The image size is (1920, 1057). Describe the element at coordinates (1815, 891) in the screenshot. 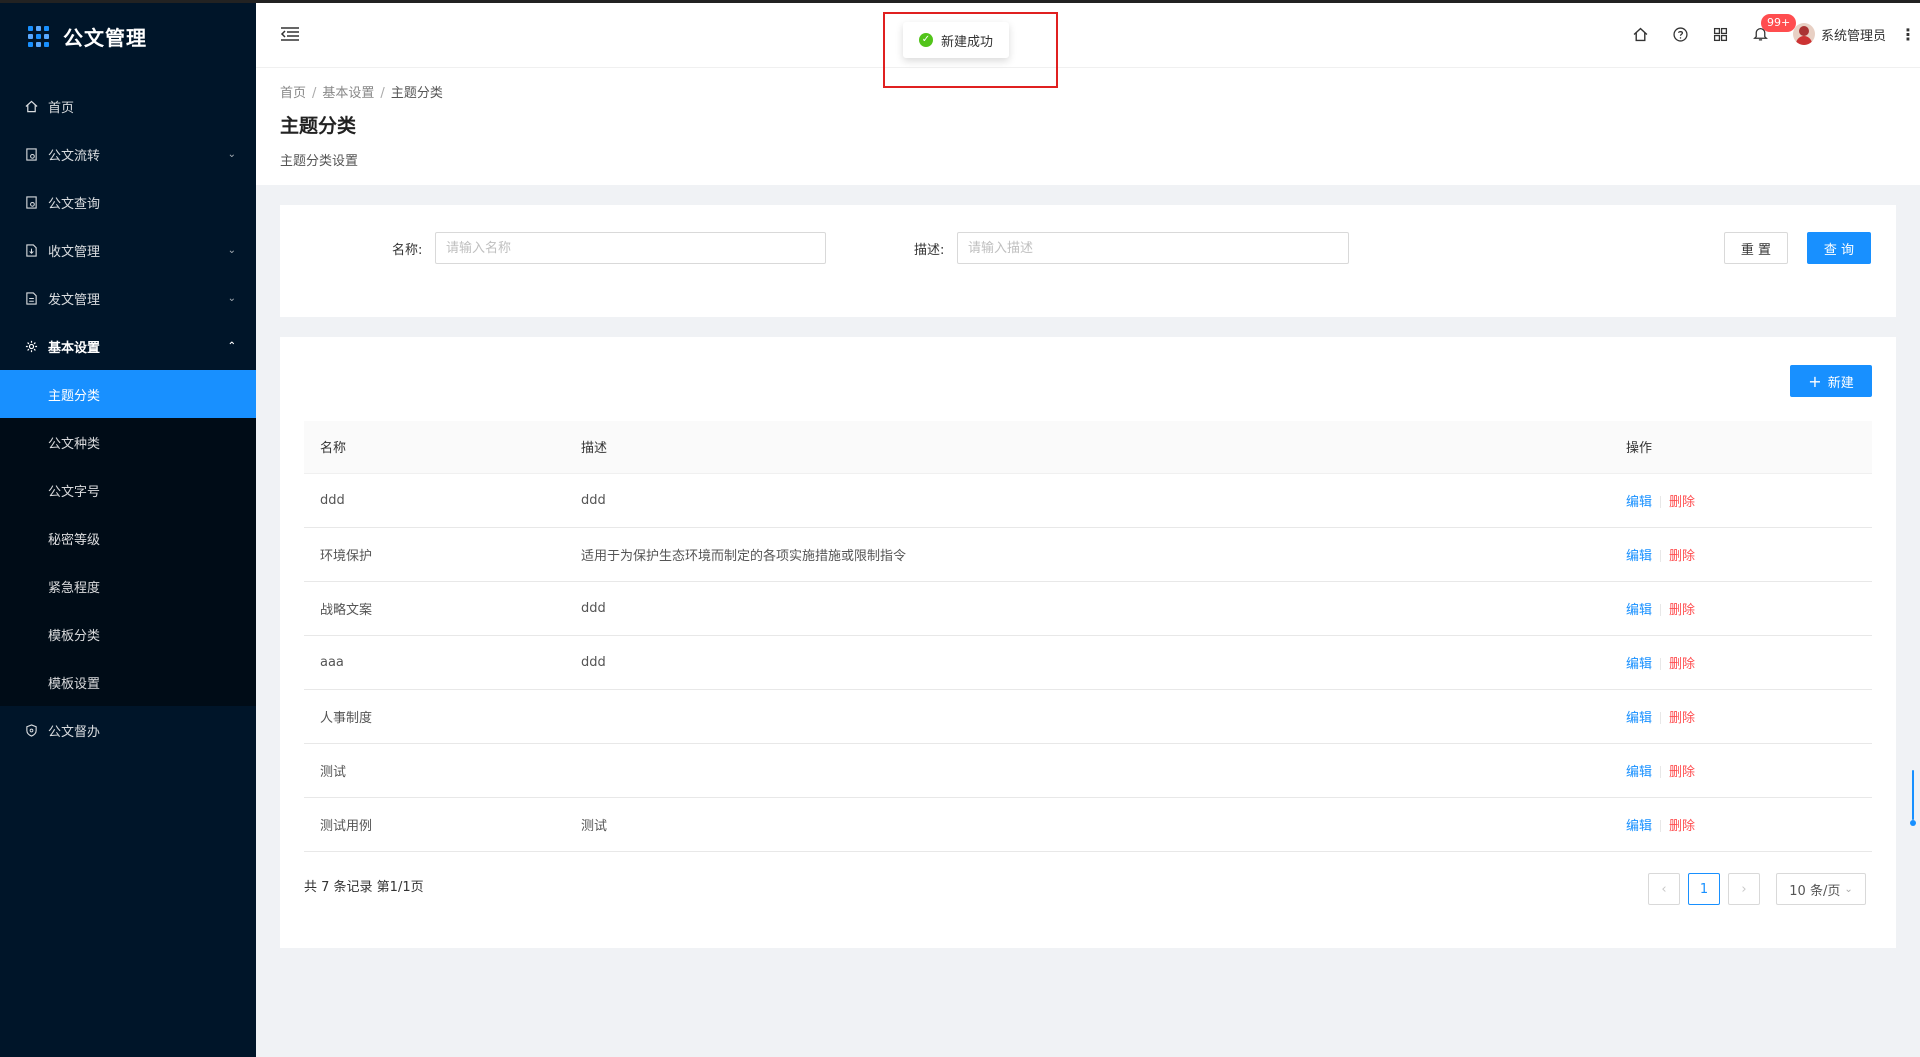

I see `page-size-value: 10 条/页` at that location.